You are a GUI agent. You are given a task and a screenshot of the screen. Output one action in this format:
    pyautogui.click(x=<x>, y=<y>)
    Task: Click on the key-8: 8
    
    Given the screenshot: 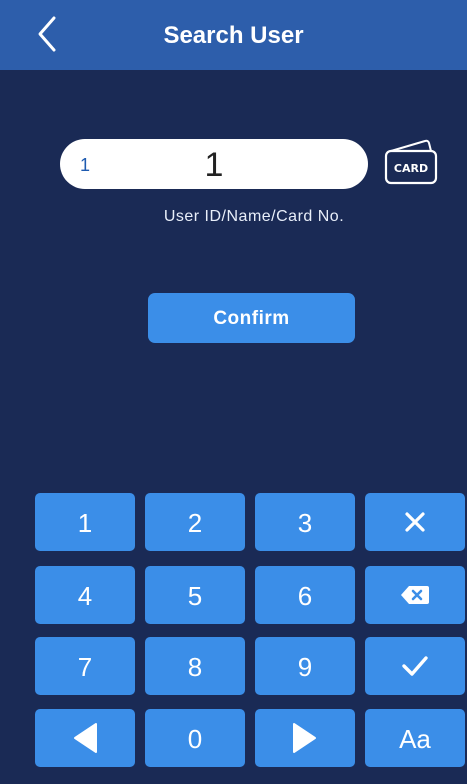 What is the action you would take?
    pyautogui.click(x=195, y=666)
    